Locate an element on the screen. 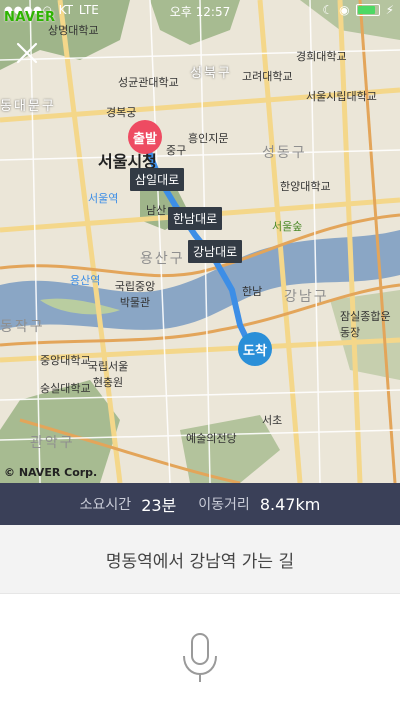 This screenshot has width=400, height=711. map-label-seongdong: 성동구 is located at coordinates (284, 153).